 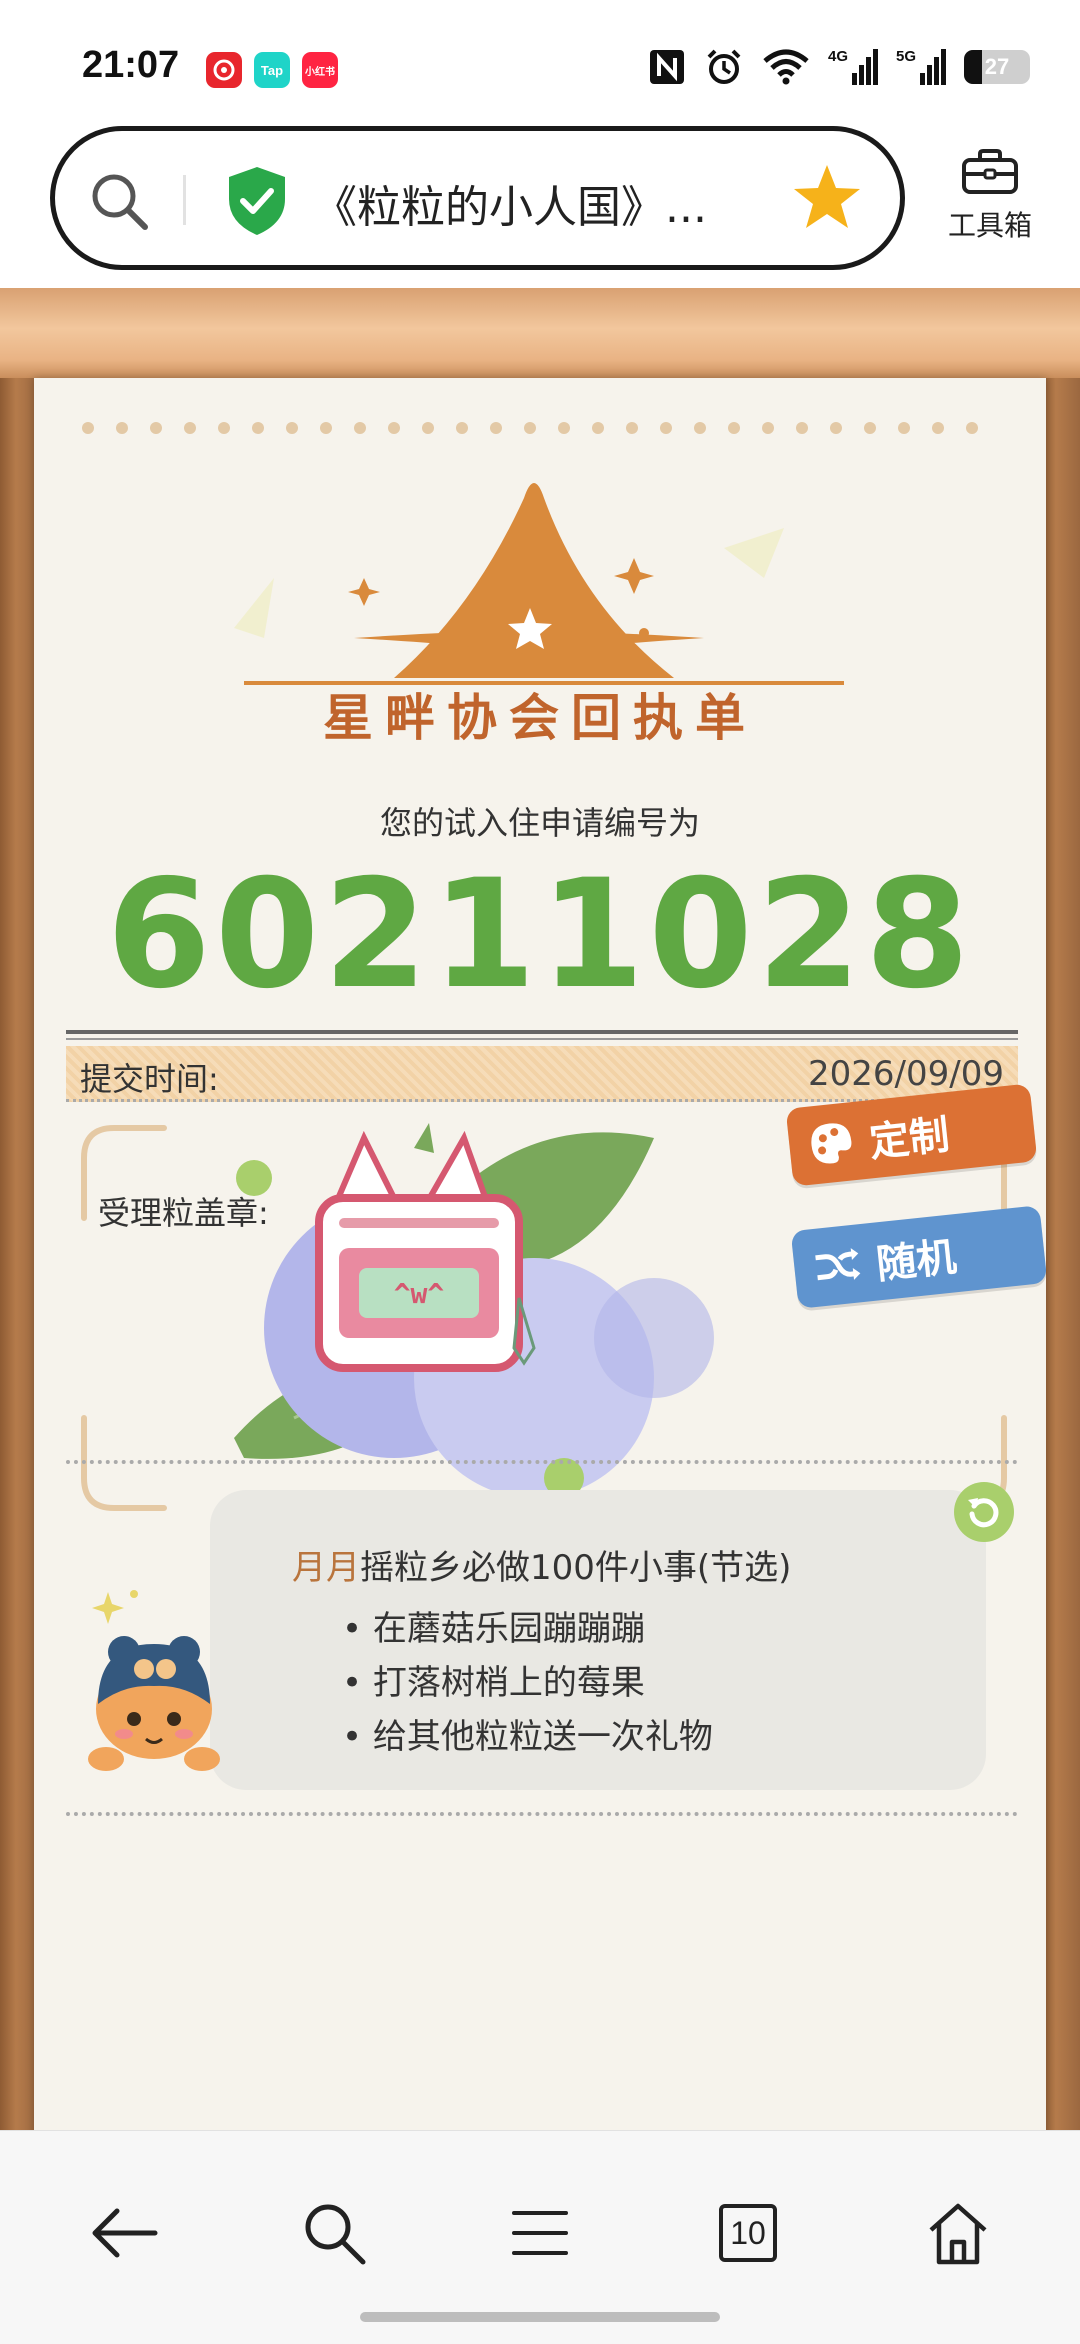 What do you see at coordinates (540, 2317) in the screenshot?
I see `home-indicator` at bounding box center [540, 2317].